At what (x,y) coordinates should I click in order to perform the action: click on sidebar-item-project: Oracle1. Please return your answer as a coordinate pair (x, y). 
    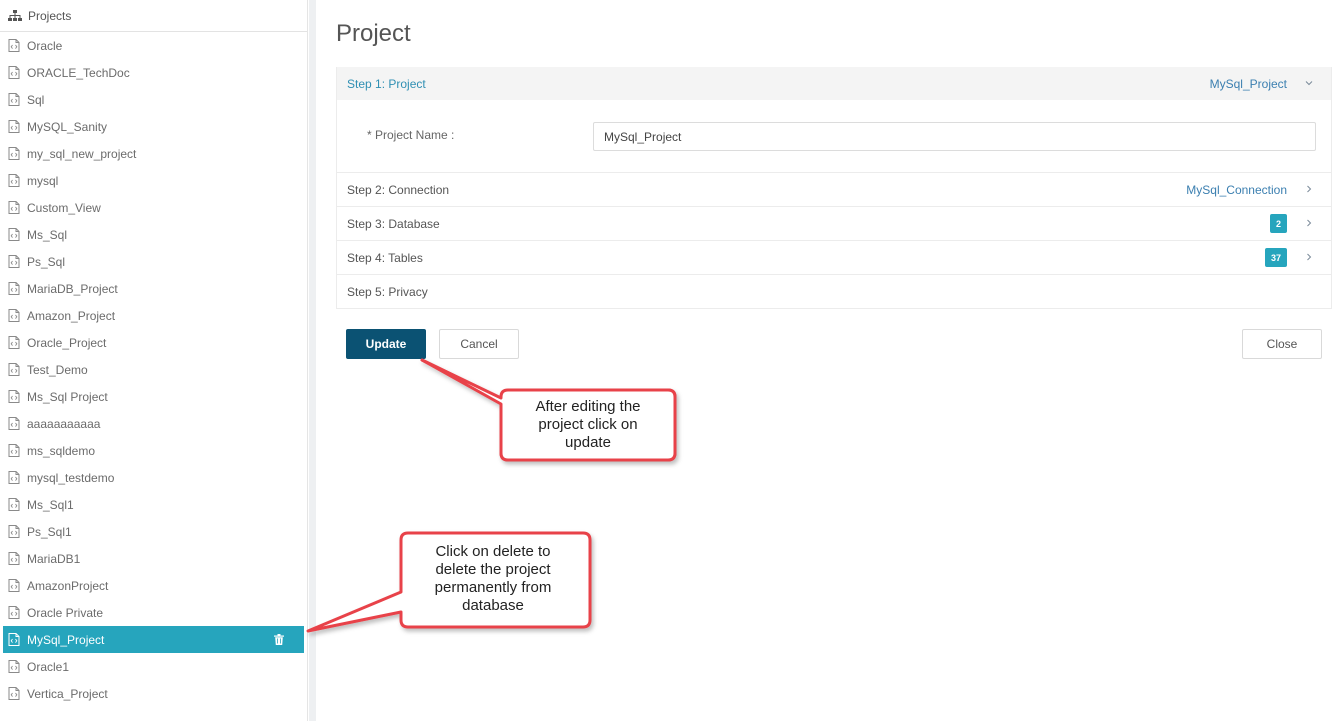
    Looking at the image, I should click on (153, 666).